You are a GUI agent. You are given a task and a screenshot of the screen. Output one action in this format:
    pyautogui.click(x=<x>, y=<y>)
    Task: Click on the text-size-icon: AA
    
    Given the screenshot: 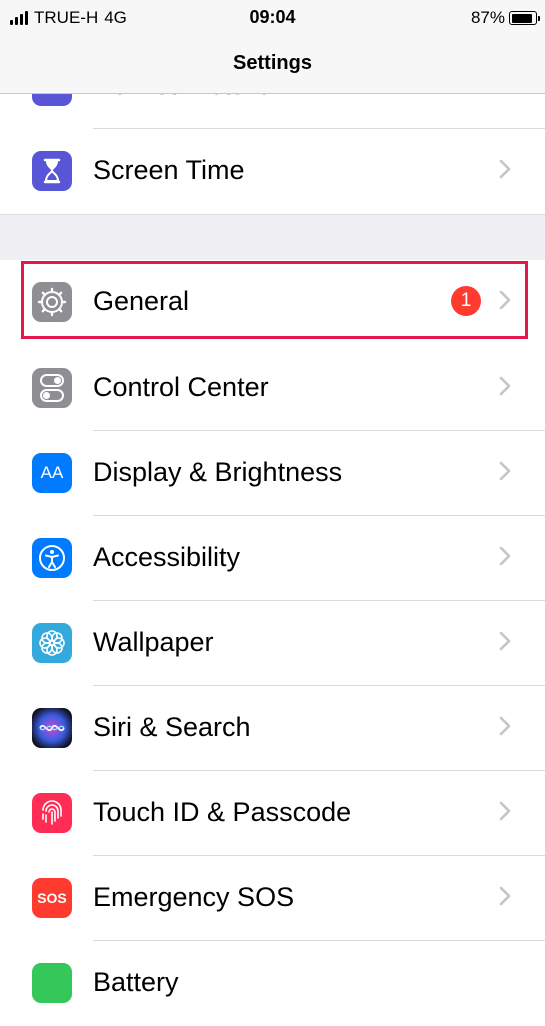 What is the action you would take?
    pyautogui.click(x=52, y=473)
    